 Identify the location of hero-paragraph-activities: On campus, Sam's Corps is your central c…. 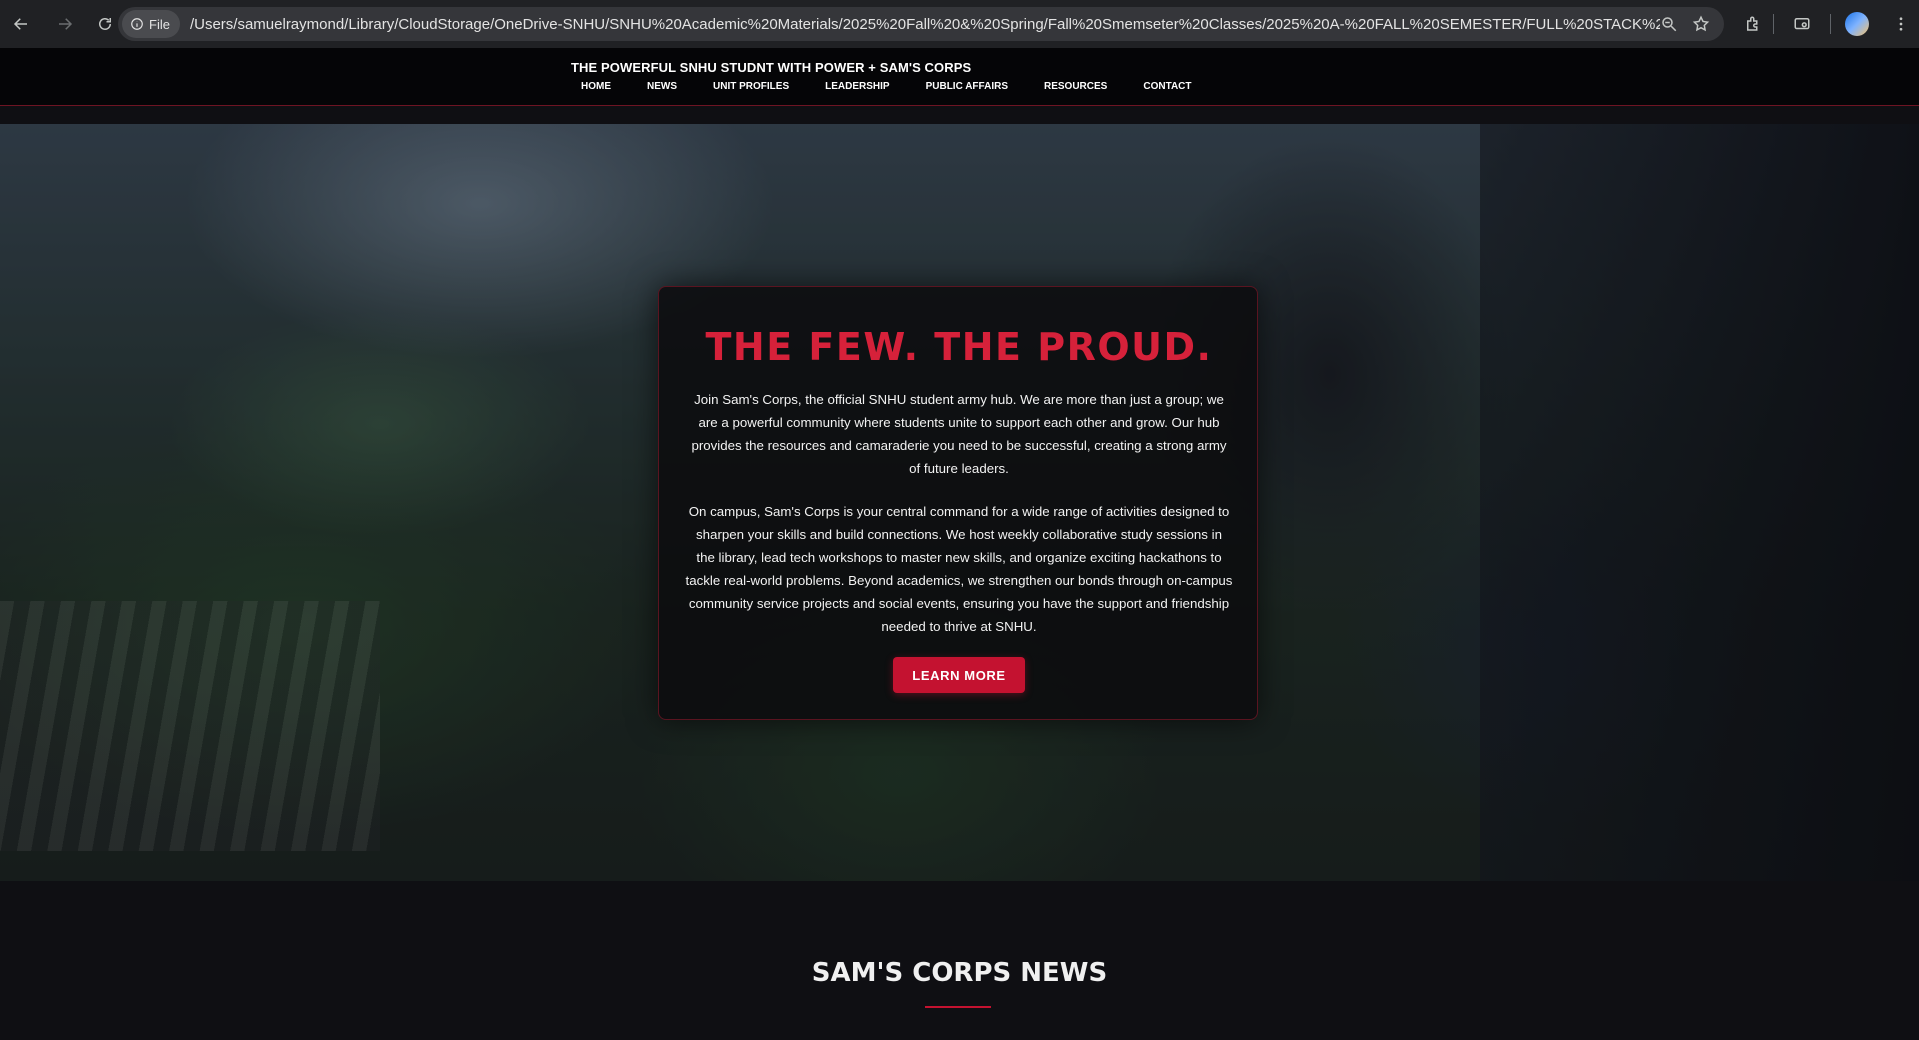
(959, 569).